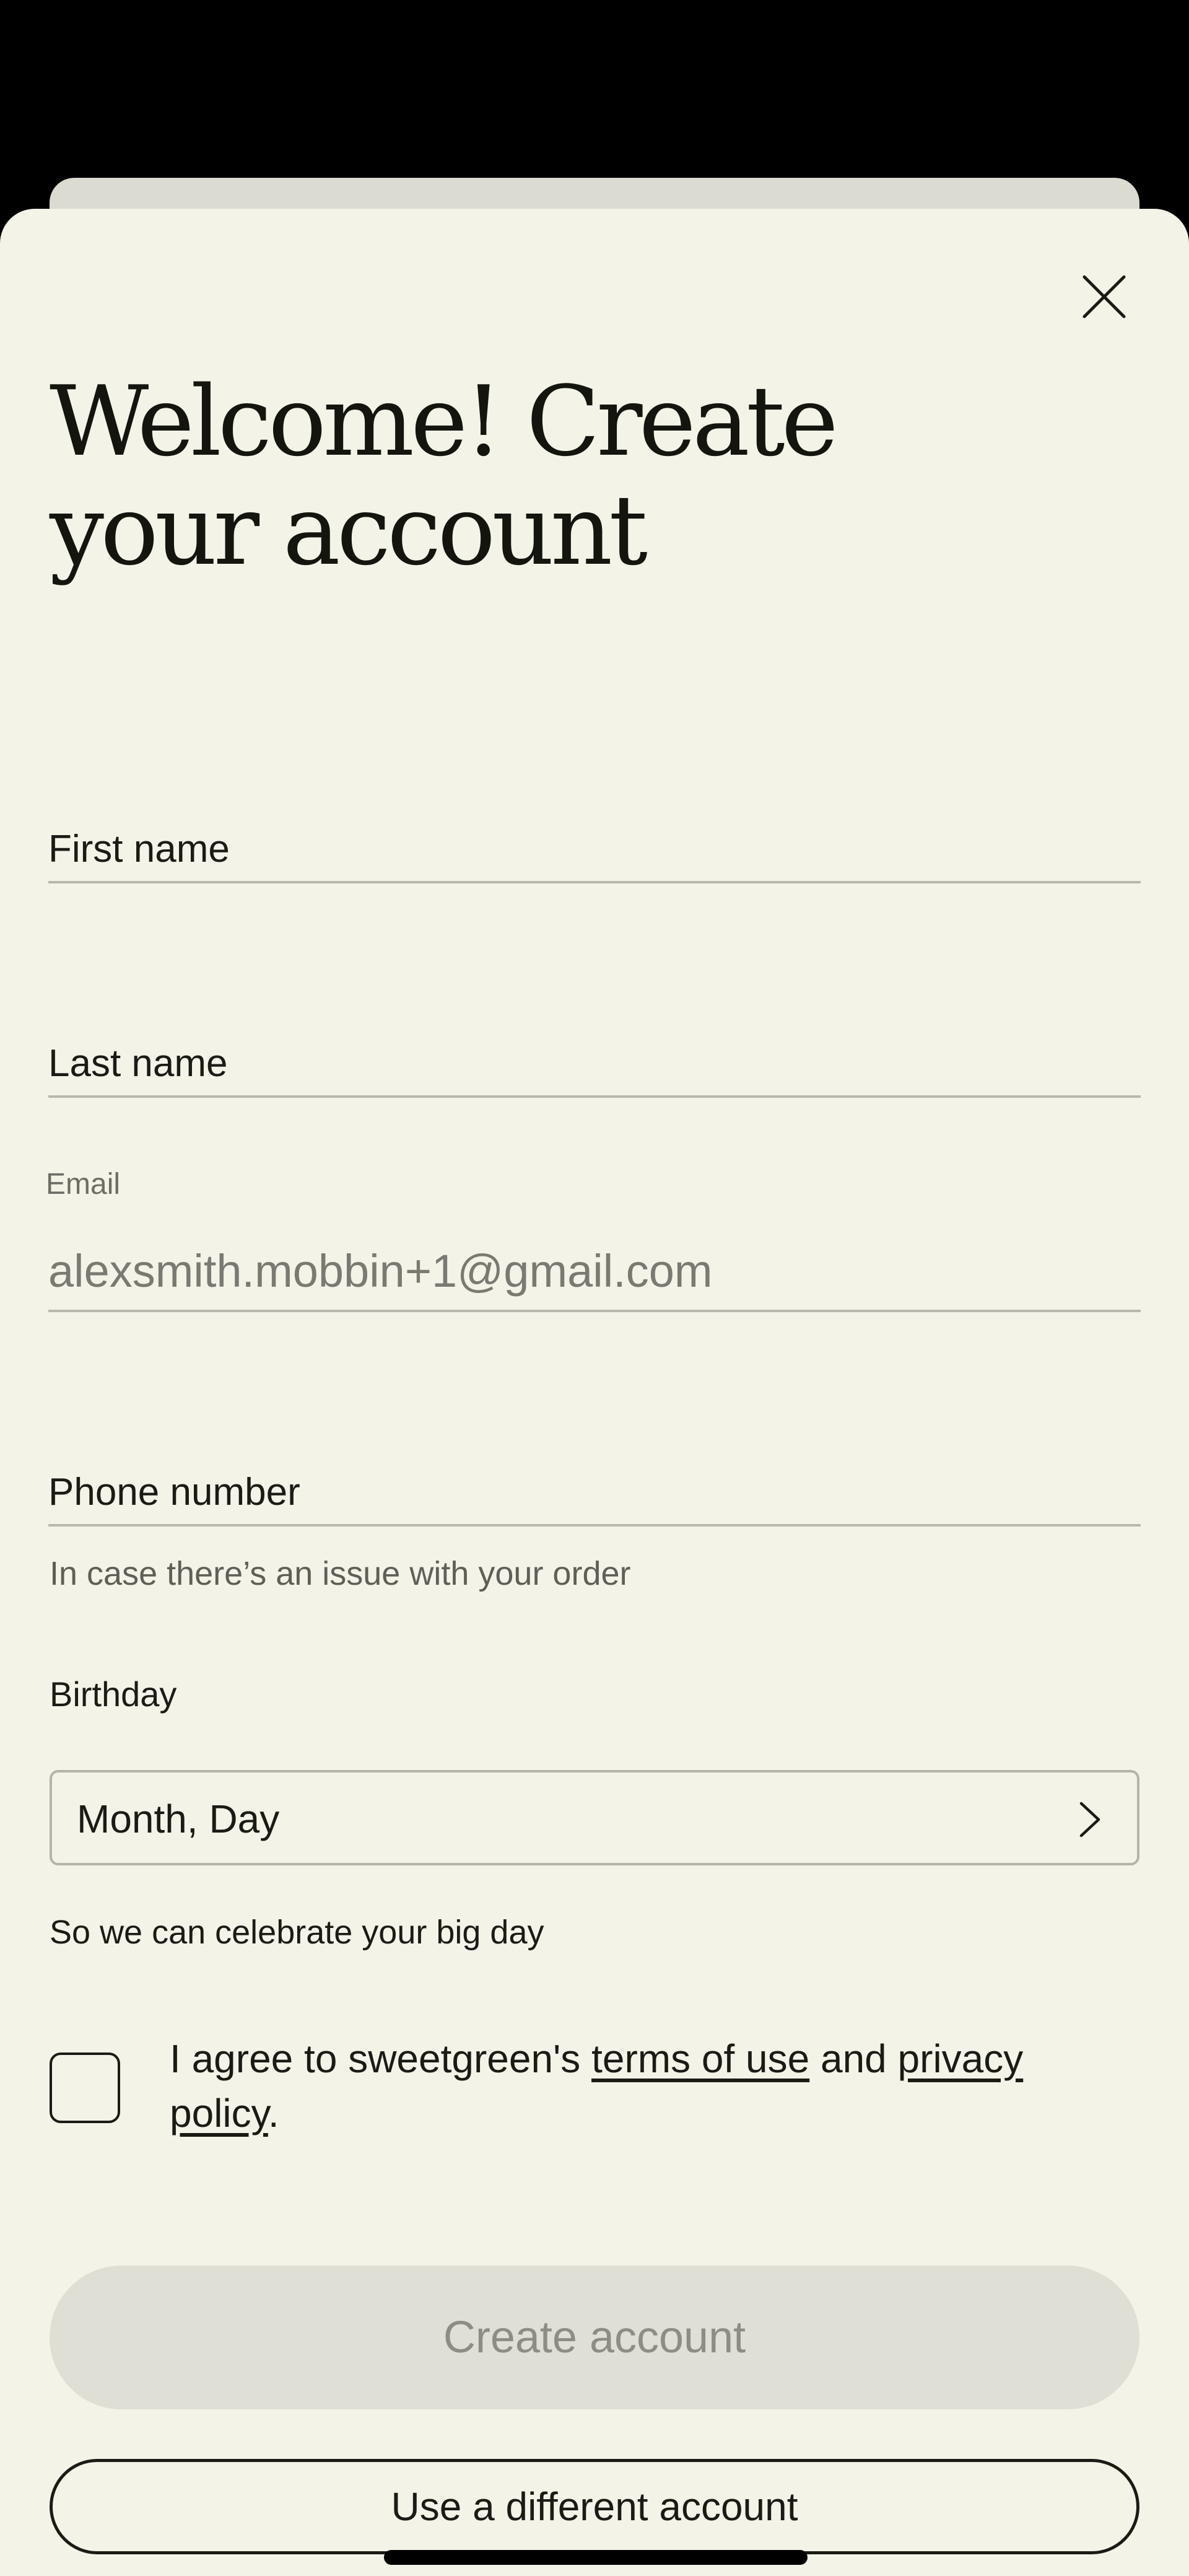 The image size is (1189, 2576). What do you see at coordinates (594, 2337) in the screenshot?
I see `create-account-button: Create account` at bounding box center [594, 2337].